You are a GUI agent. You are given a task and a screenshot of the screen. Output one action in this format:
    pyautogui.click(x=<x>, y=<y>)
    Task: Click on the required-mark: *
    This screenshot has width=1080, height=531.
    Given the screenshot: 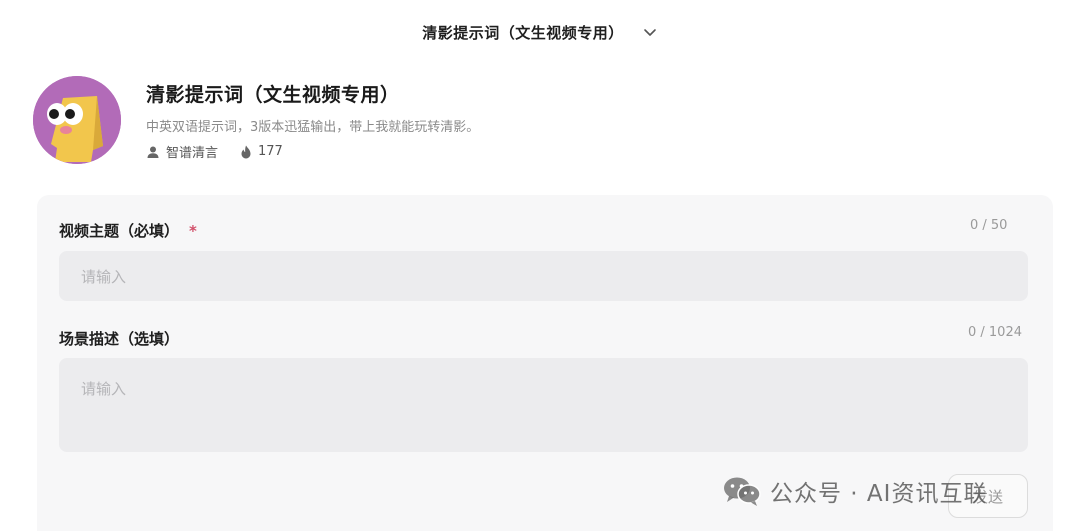 What is the action you would take?
    pyautogui.click(x=193, y=231)
    